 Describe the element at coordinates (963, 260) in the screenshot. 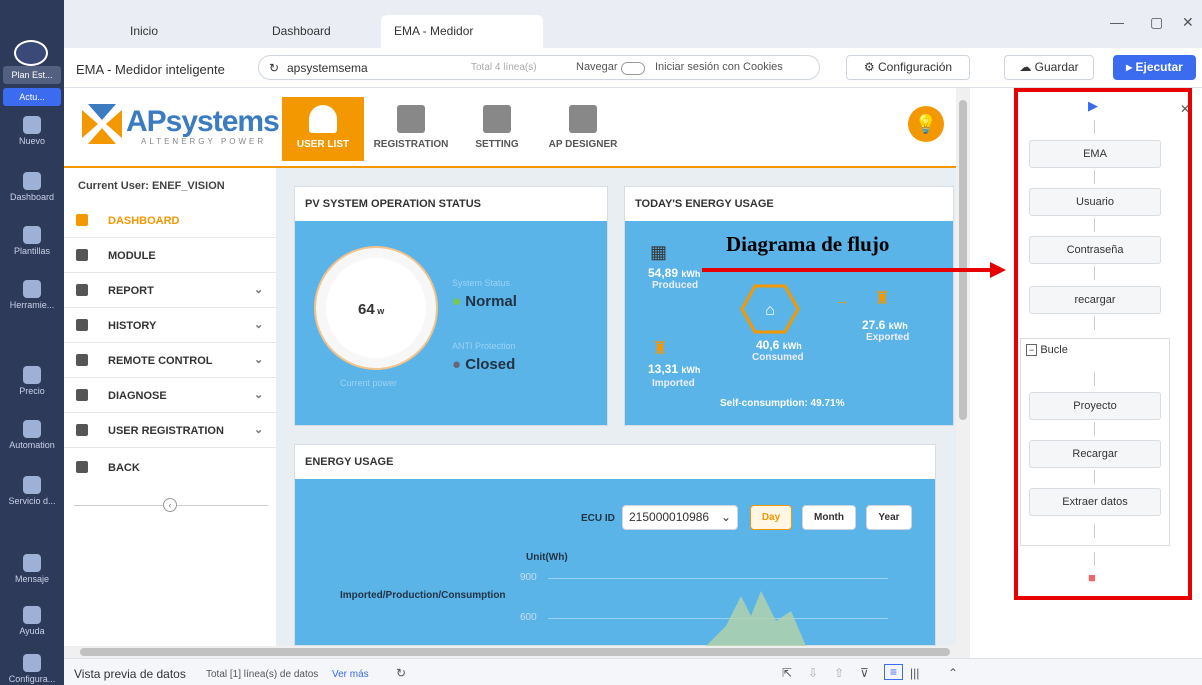

I see `vertical-scroll-thumb` at that location.